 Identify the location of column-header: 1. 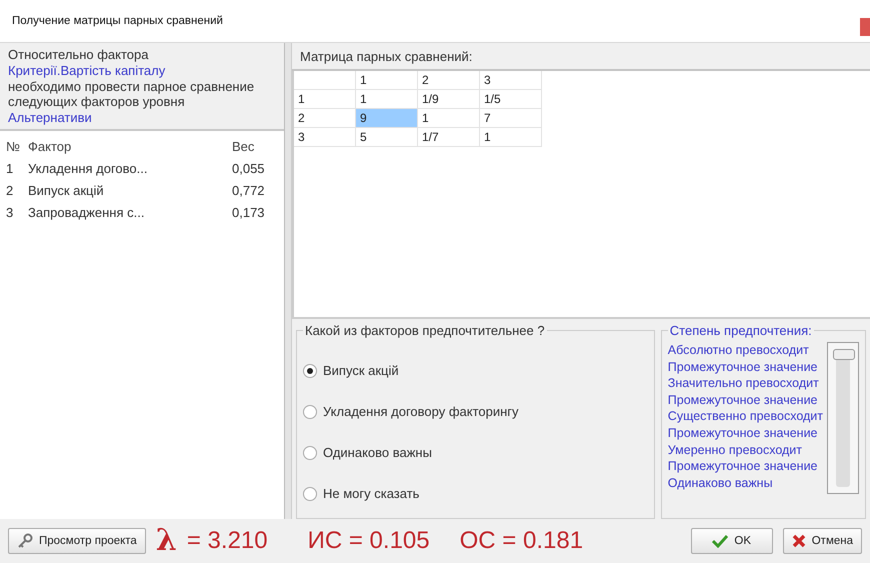
(387, 80).